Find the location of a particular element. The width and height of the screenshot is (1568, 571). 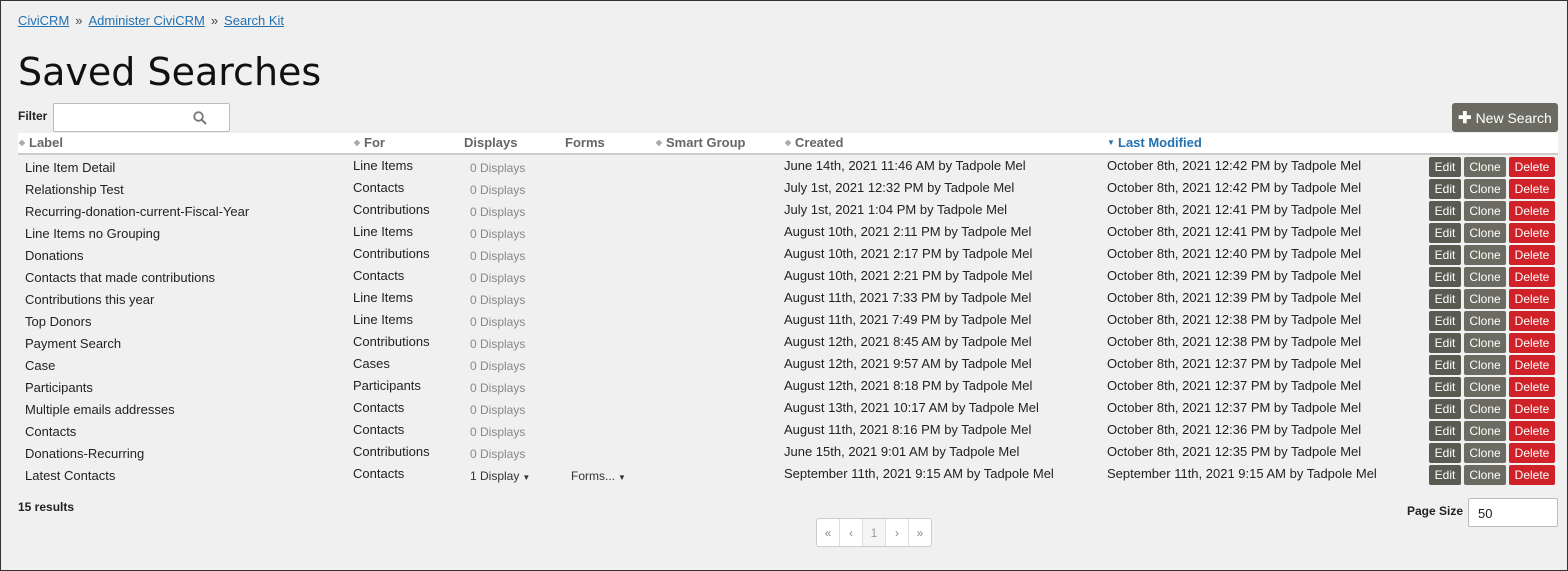

caret-down-icon: ▼ is located at coordinates (526, 477).